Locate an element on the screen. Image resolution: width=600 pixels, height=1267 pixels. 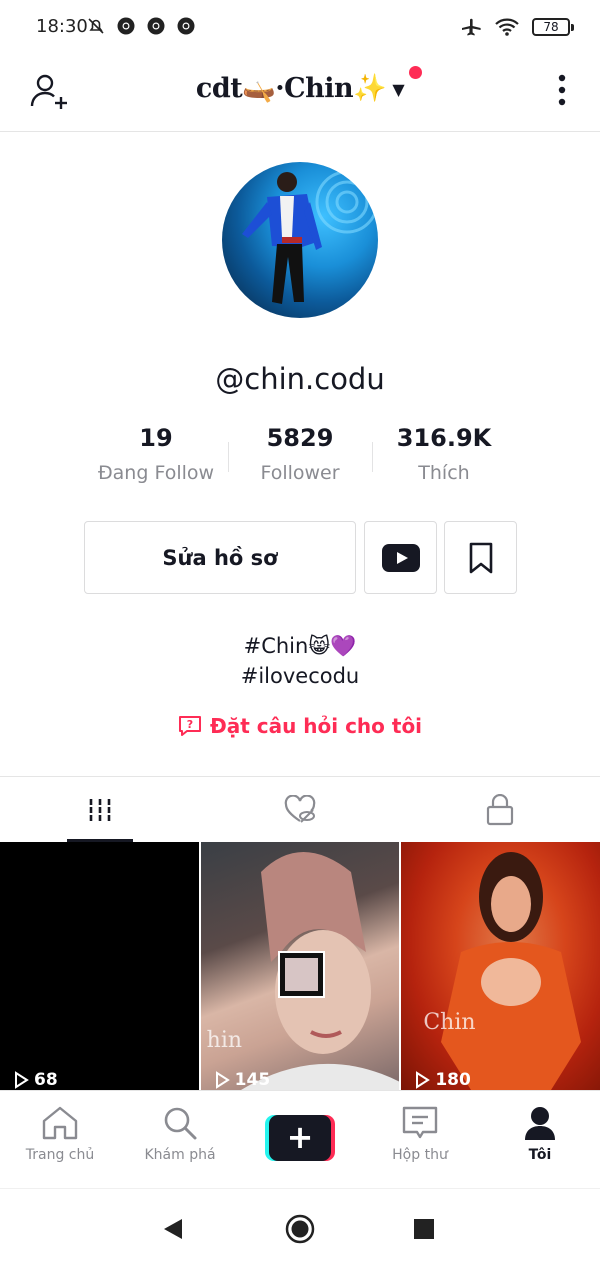
tab-videos is located at coordinates (100, 809).